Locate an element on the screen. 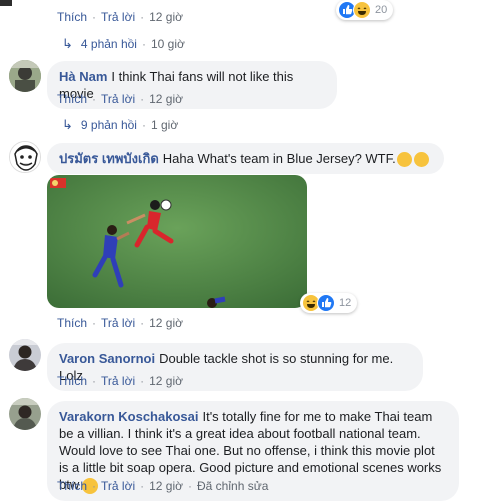 The height and width of the screenshot is (501, 497). top-comment-bubble-fragment is located at coordinates (6, 3).